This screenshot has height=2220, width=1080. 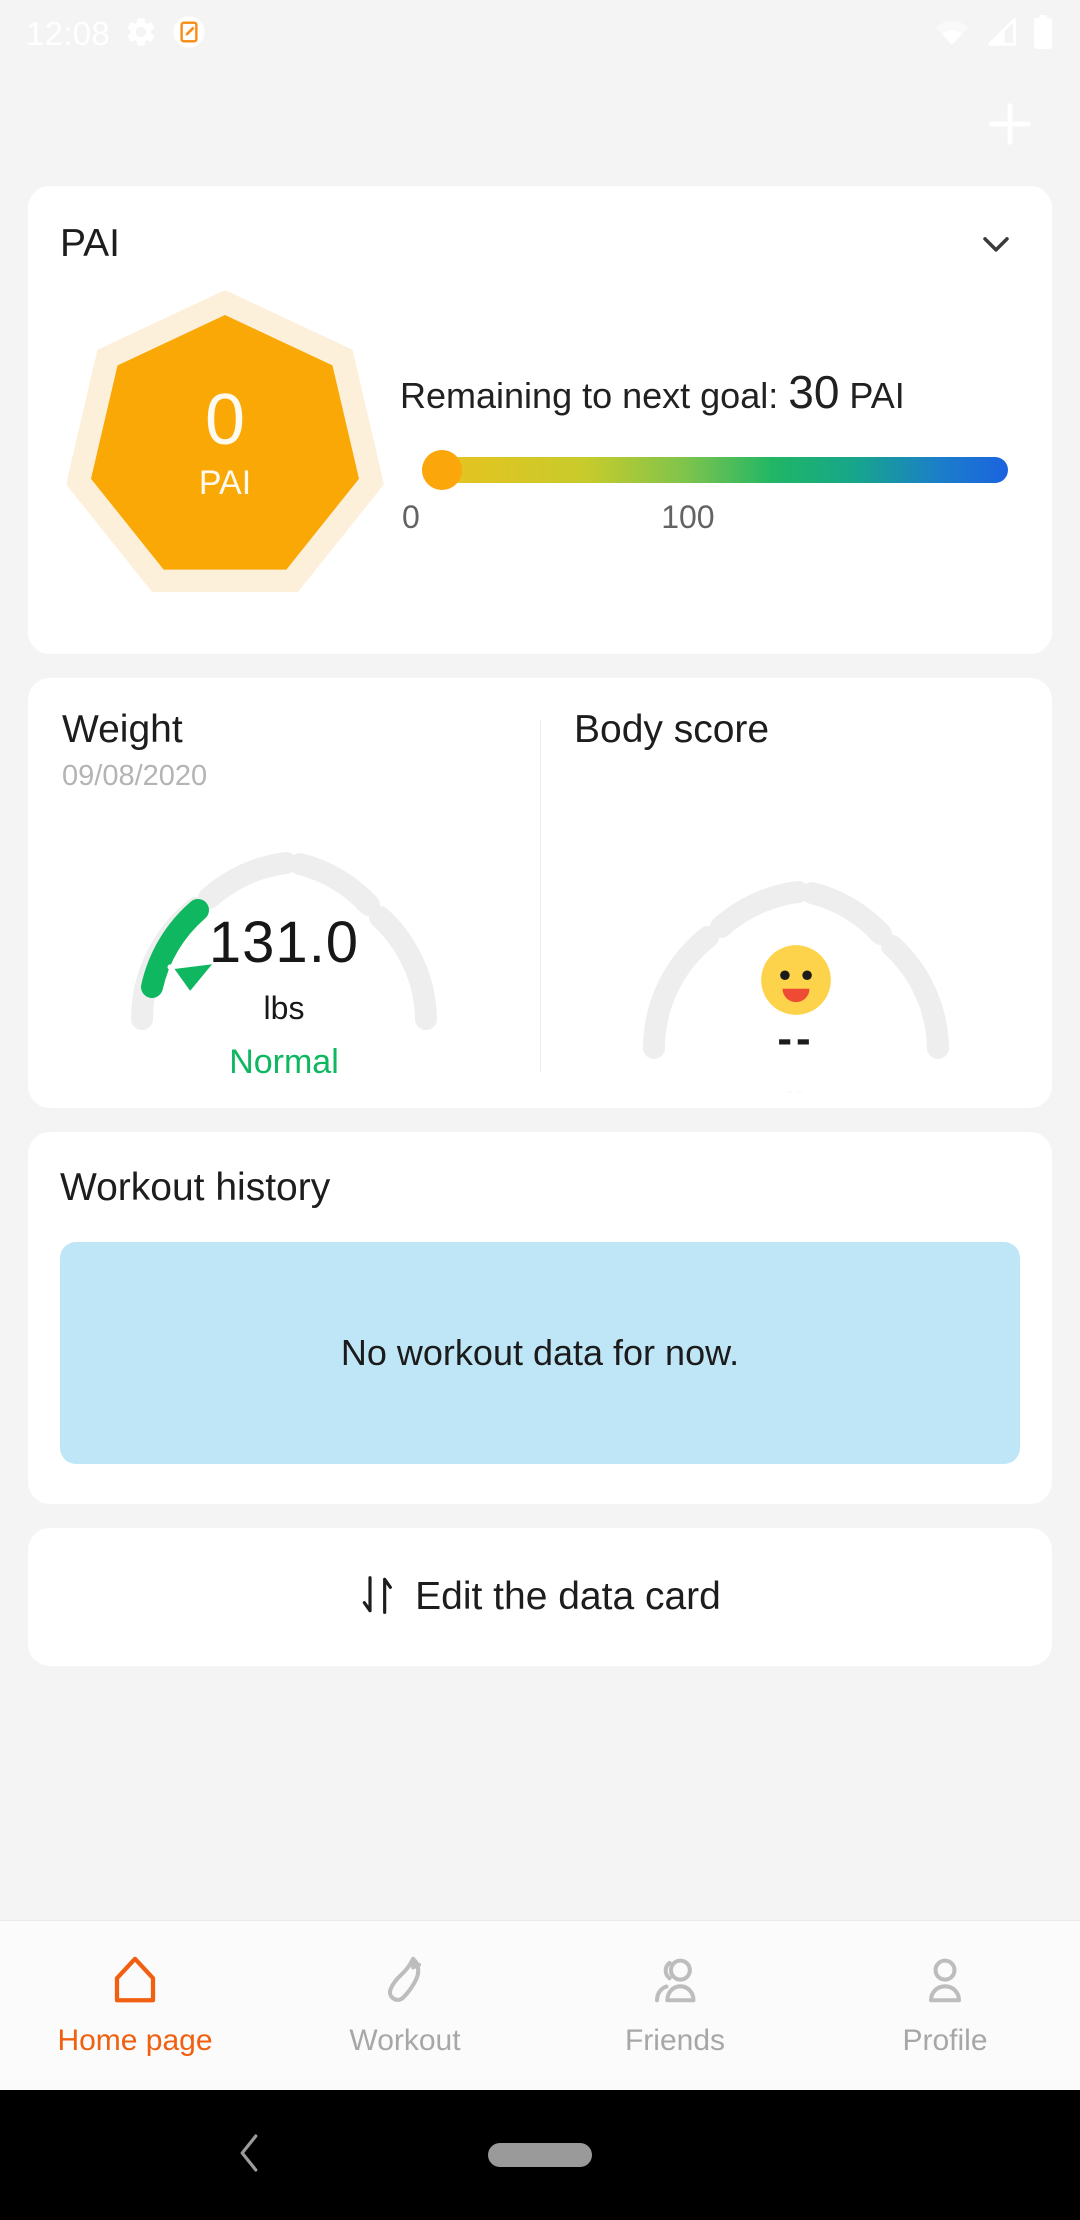 I want to click on workout-history-empty-message: No workout data for now., so click(x=540, y=1352).